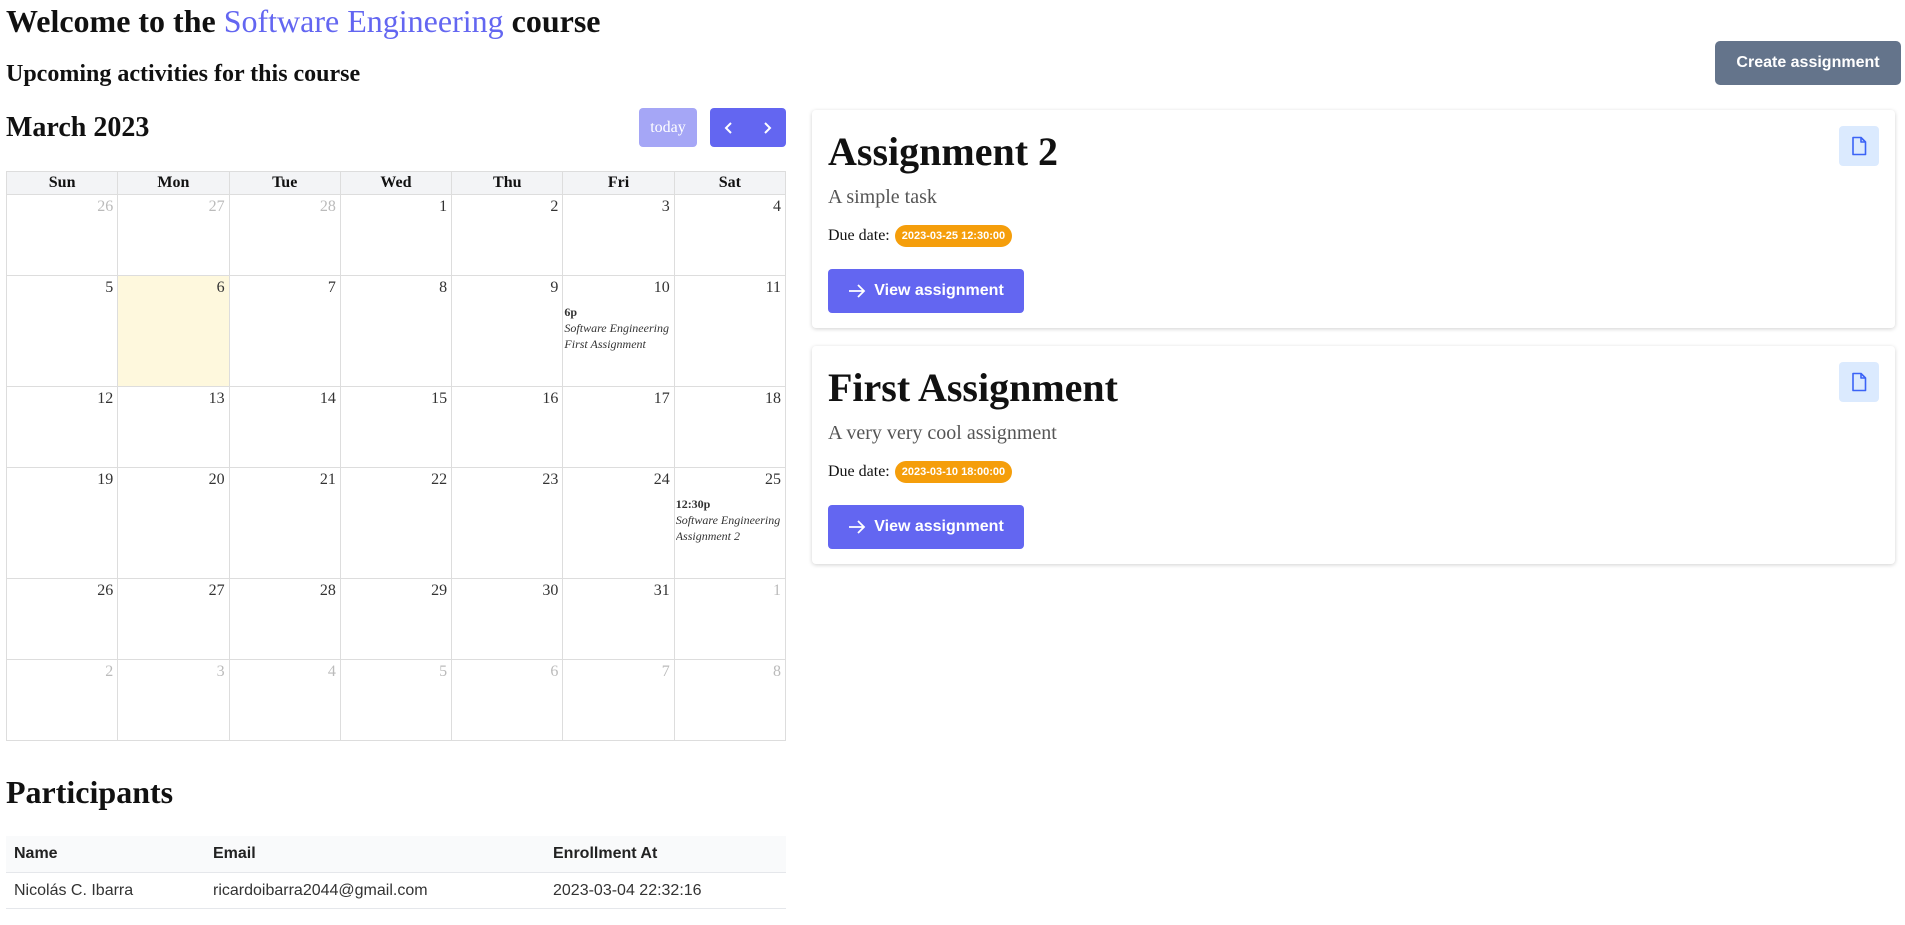 Image resolution: width=1905 pixels, height=925 pixels. I want to click on day-number: 13, so click(217, 399).